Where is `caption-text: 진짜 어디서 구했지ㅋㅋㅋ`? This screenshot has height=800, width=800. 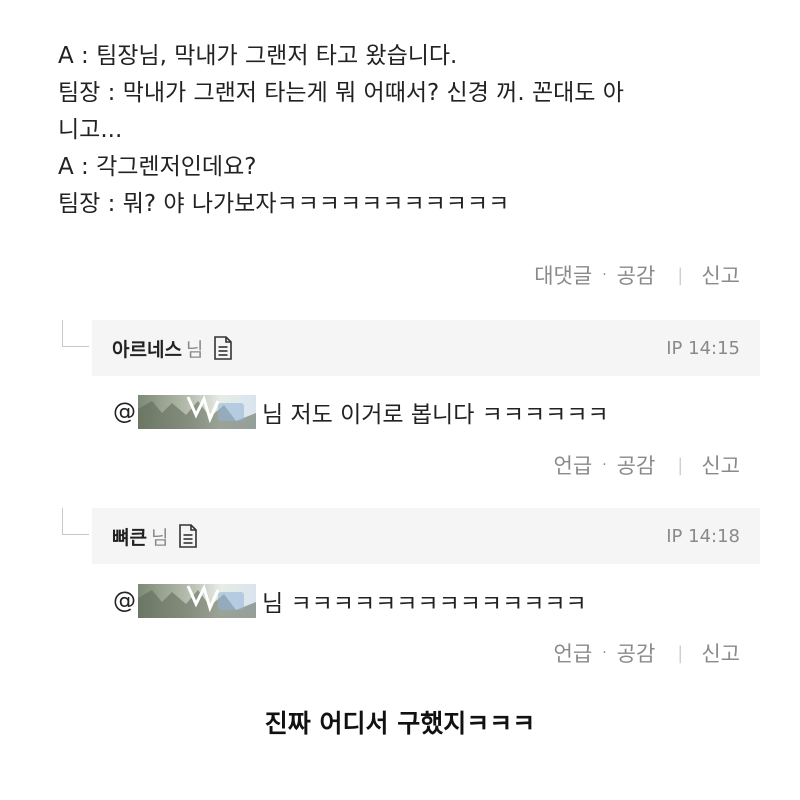 caption-text: 진짜 어디서 구했지ㅋㅋㅋ is located at coordinates (400, 723).